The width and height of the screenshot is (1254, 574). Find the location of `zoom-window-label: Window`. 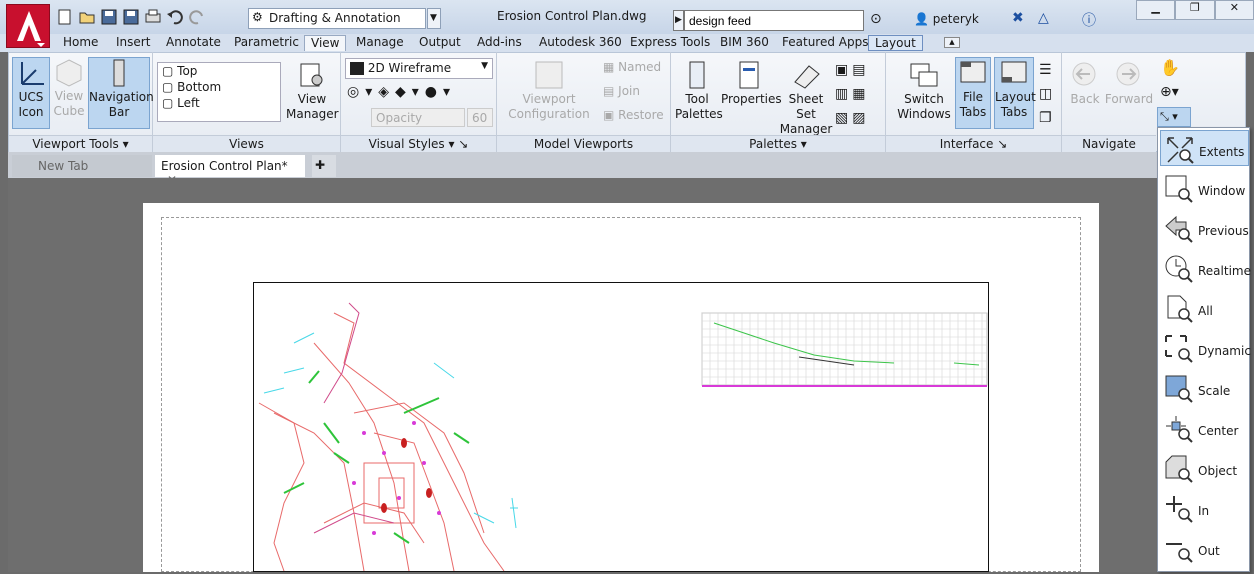

zoom-window-label: Window is located at coordinates (1222, 191).